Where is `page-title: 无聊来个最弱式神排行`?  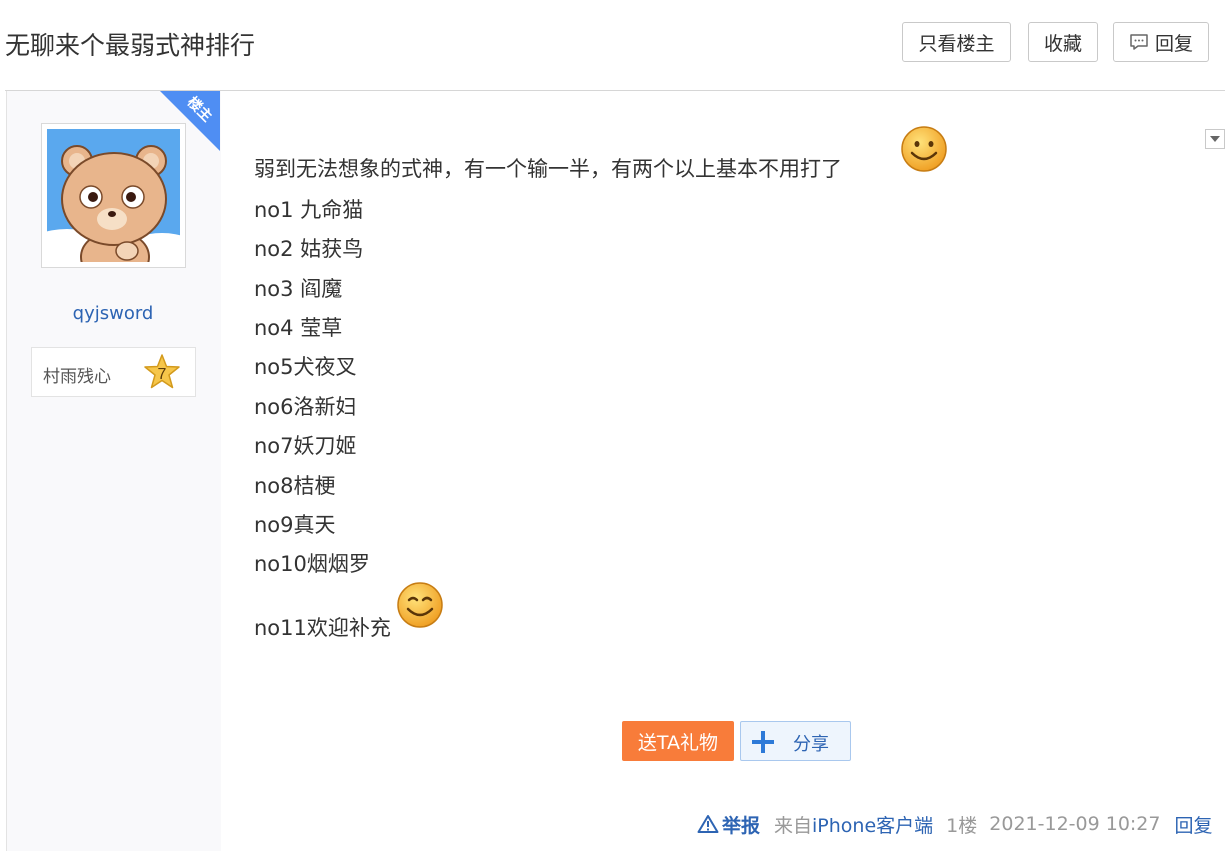
page-title: 无聊来个最弱式神排行 is located at coordinates (130, 45).